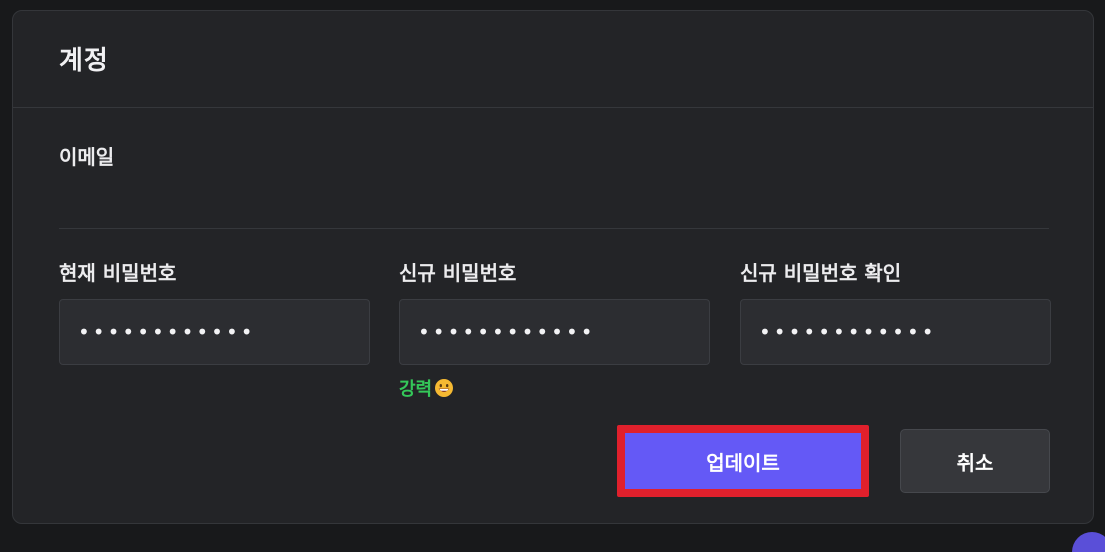  I want to click on password-strength-indicator: 강력, so click(554, 388).